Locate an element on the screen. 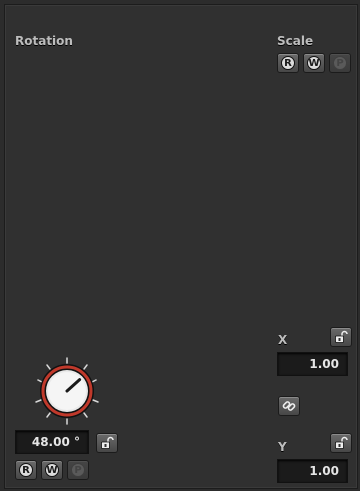  rotation-lock-button is located at coordinates (107, 443).